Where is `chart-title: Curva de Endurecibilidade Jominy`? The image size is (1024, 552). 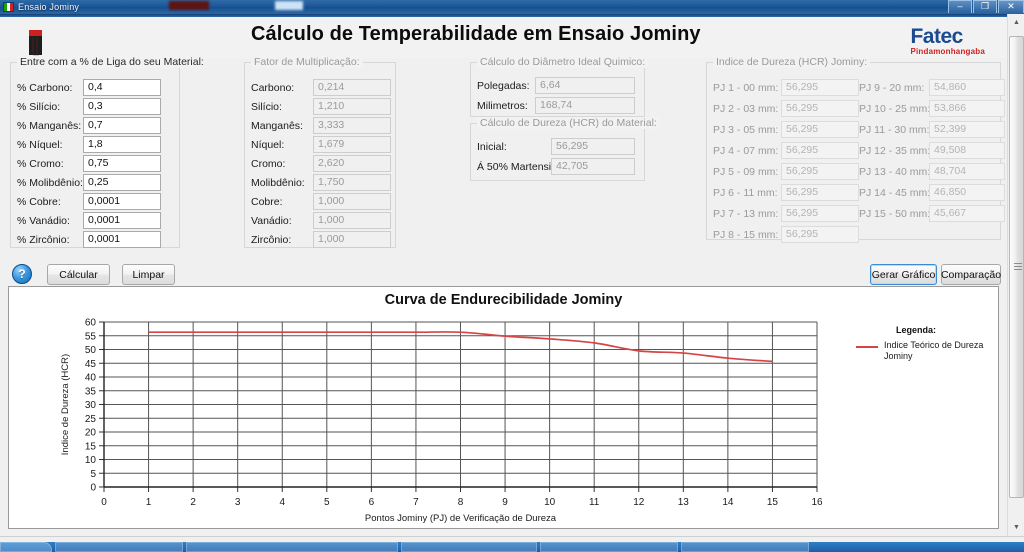 chart-title: Curva de Endurecibilidade Jominy is located at coordinates (503, 300).